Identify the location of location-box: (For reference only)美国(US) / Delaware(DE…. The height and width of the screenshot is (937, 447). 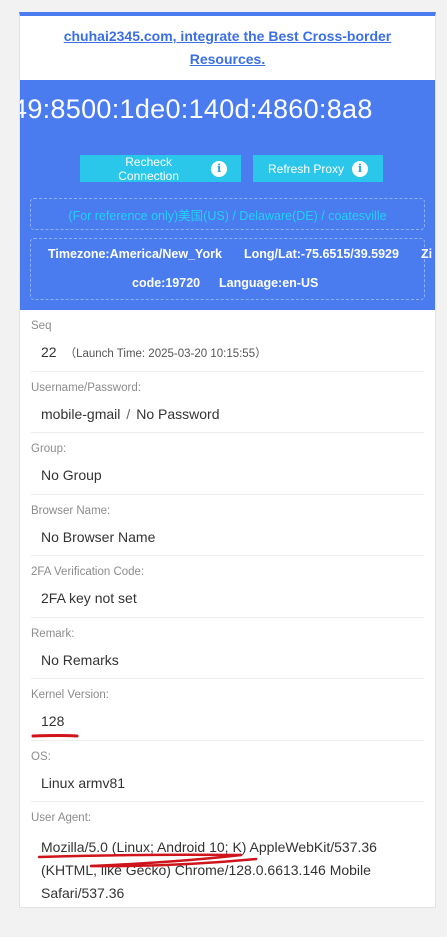
(227, 214).